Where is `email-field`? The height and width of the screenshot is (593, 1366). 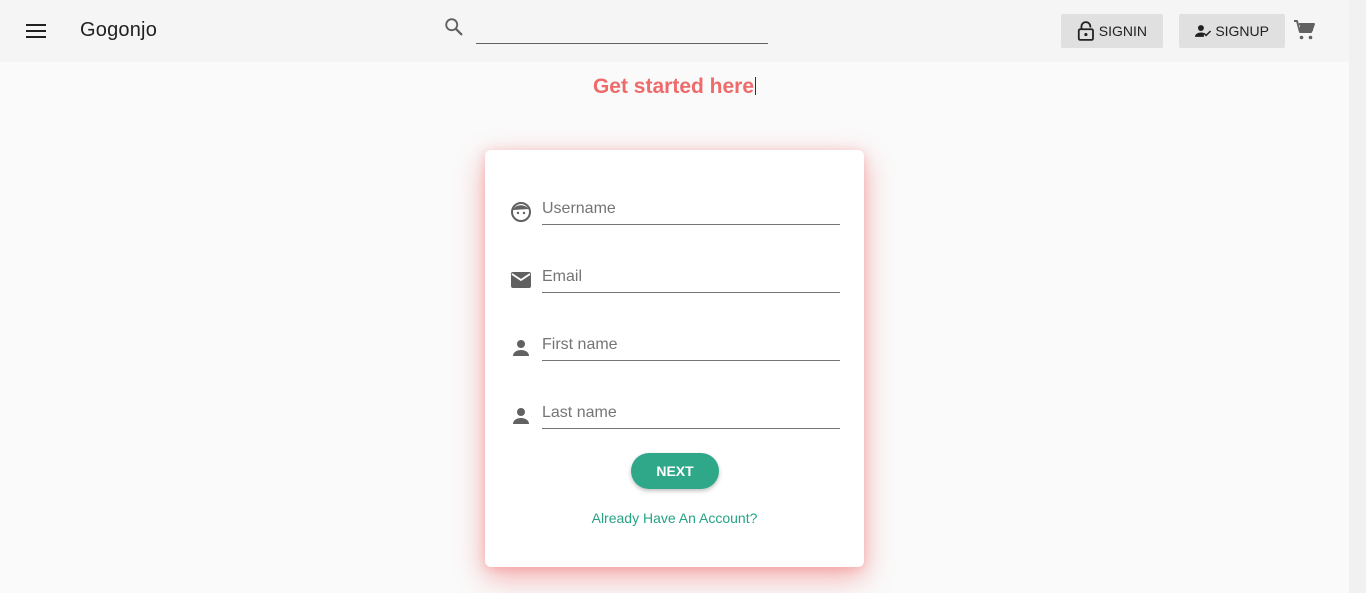 email-field is located at coordinates (691, 277).